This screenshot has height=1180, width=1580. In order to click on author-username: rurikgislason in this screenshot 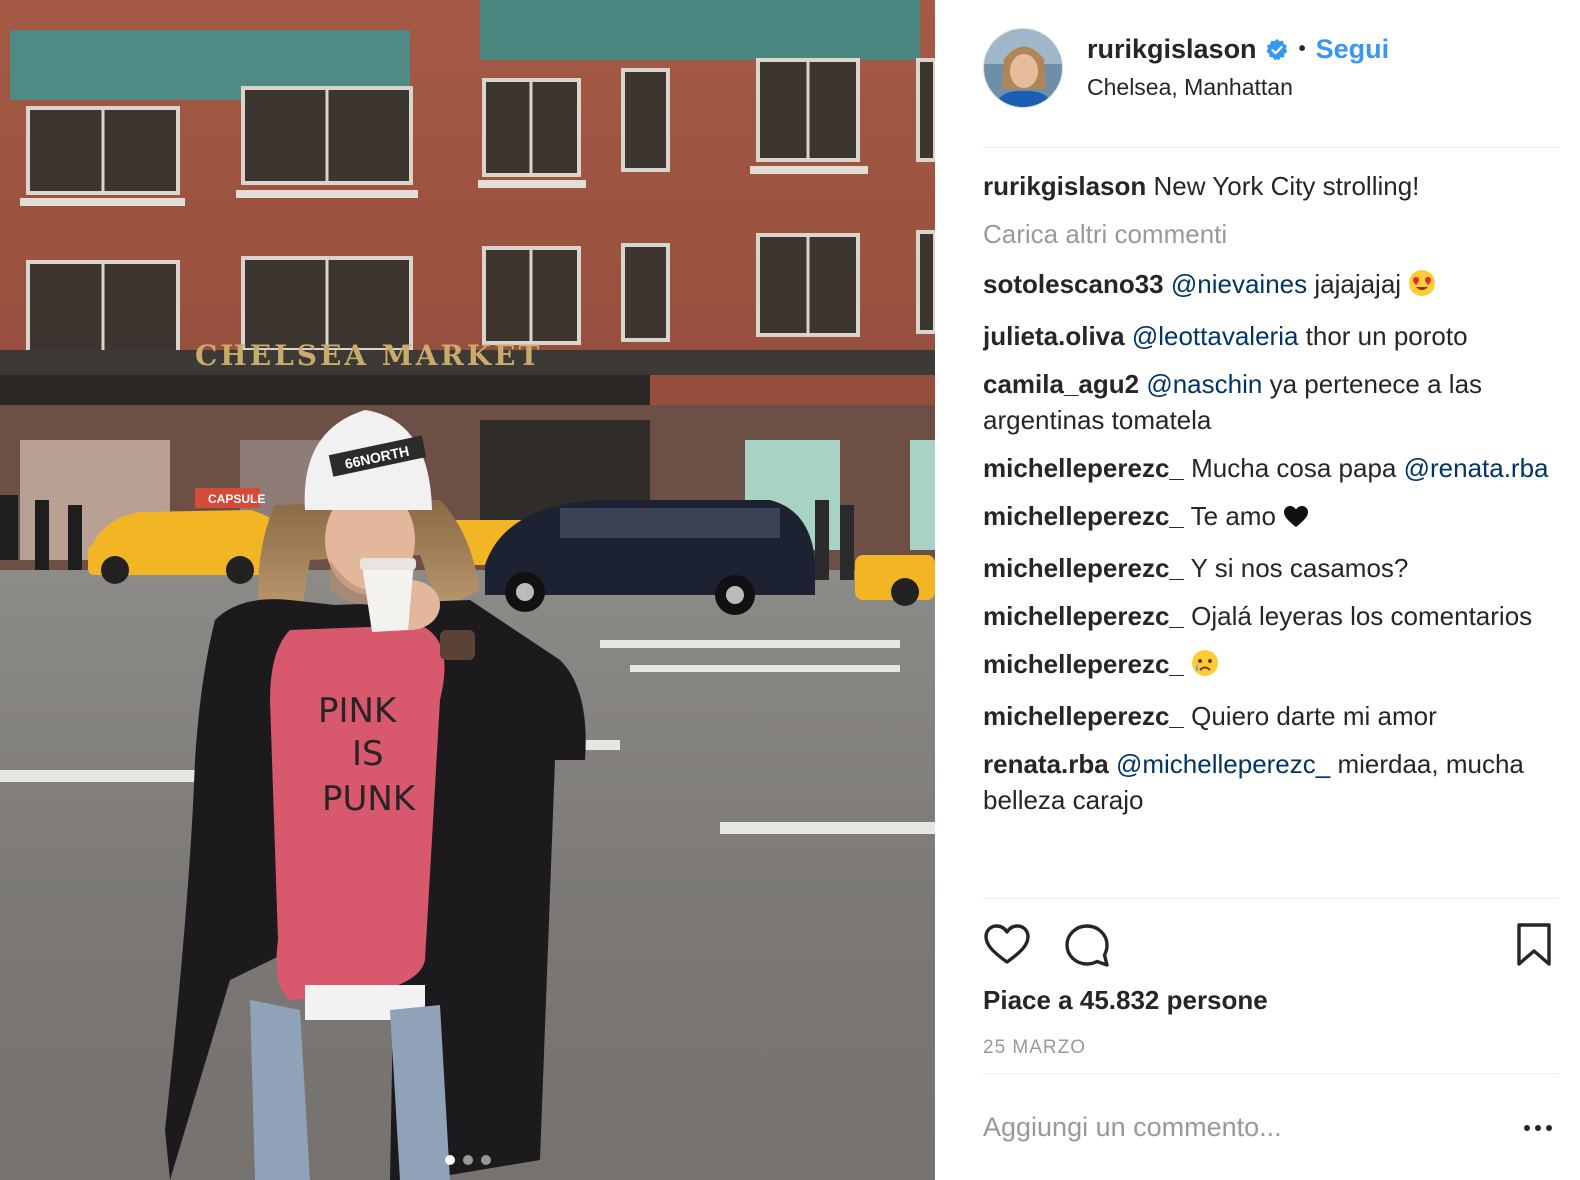, I will do `click(1172, 49)`.